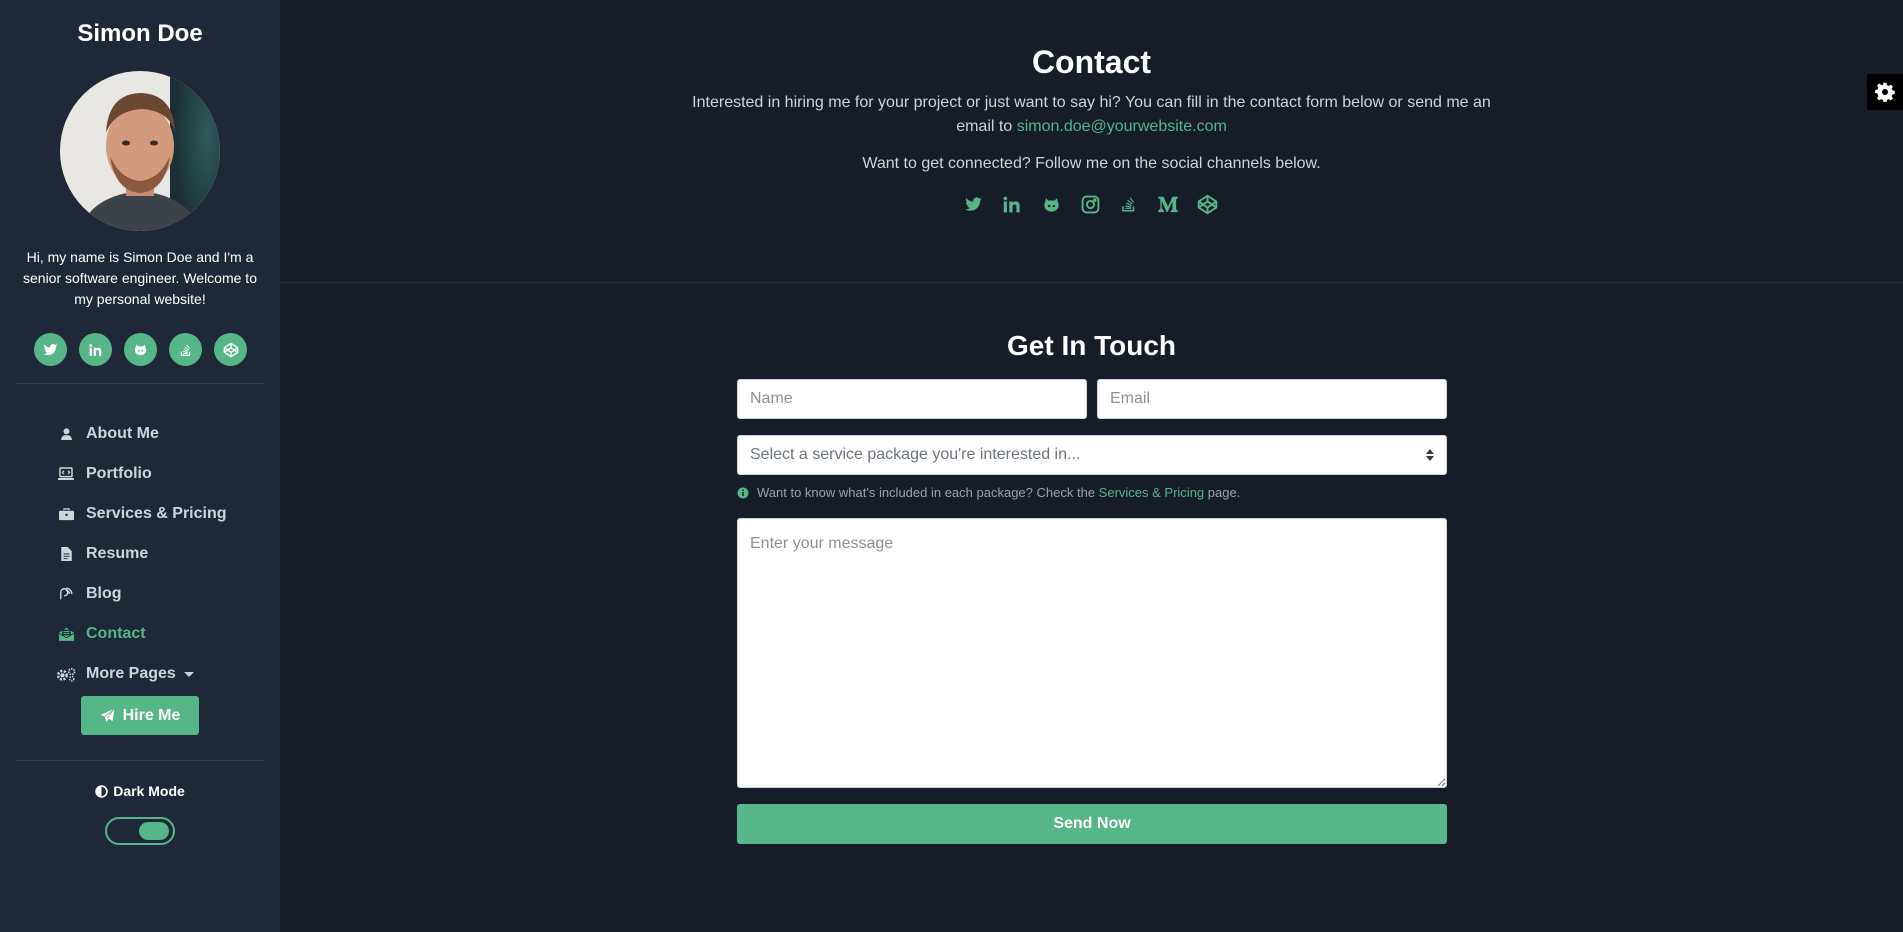  What do you see at coordinates (142, 594) in the screenshot?
I see `nav-item-blog: Blog` at bounding box center [142, 594].